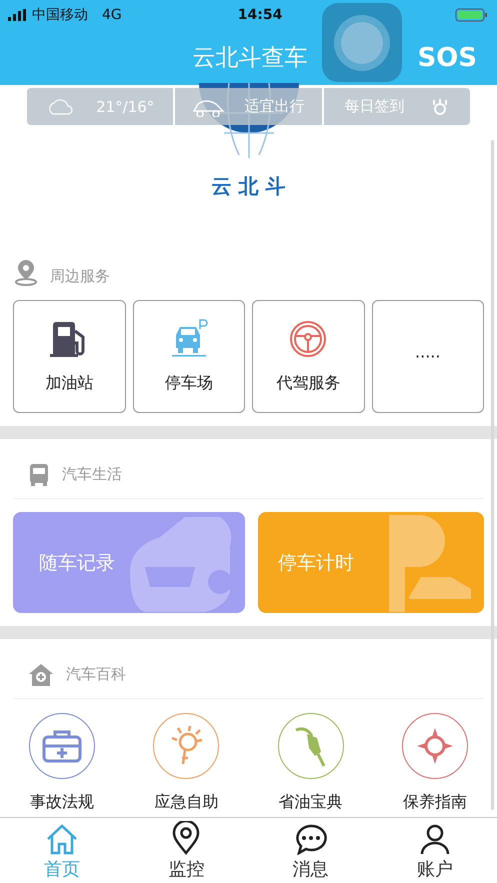  Describe the element at coordinates (362, 42) in the screenshot. I see `assistive-touch-button` at that location.